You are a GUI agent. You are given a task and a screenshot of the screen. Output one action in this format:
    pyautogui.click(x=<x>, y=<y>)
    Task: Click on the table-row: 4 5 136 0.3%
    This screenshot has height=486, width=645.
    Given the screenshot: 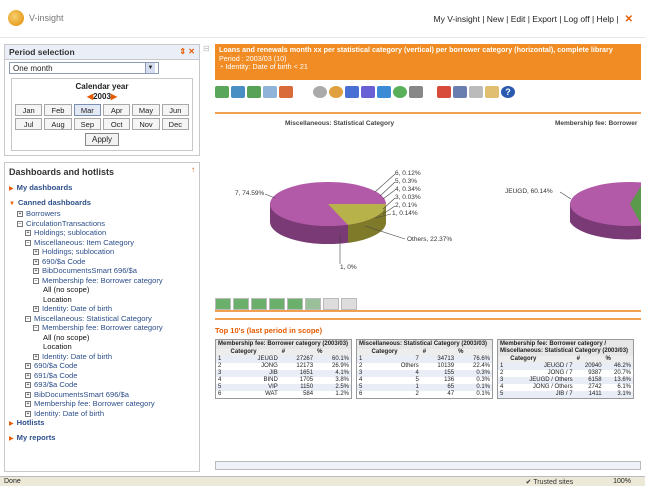 What is the action you would take?
    pyautogui.click(x=424, y=380)
    